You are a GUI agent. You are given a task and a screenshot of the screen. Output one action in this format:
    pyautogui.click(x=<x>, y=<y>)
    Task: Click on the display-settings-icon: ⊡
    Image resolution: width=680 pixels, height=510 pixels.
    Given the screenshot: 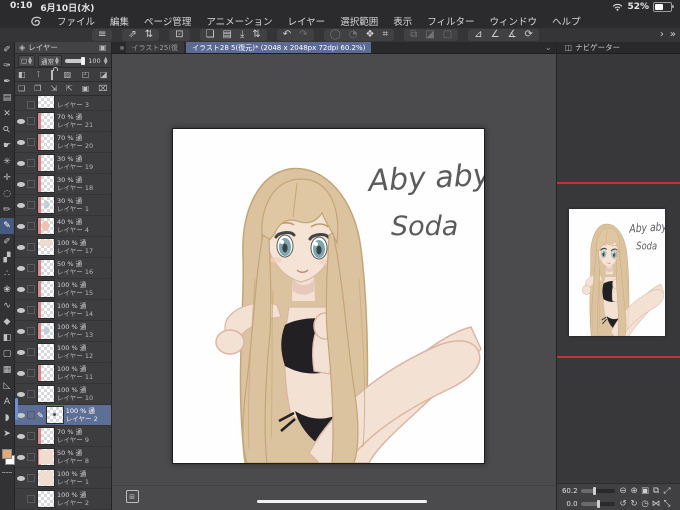 What is the action you would take?
    pyautogui.click(x=179, y=35)
    